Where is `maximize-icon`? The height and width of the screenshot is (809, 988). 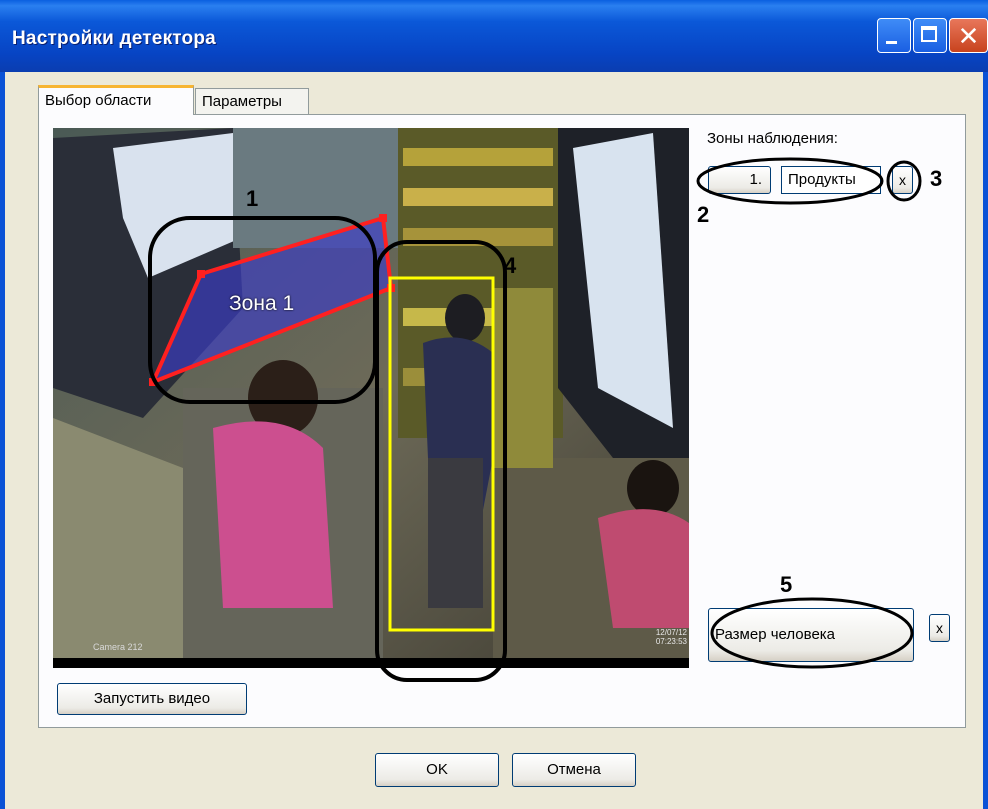 maximize-icon is located at coordinates (929, 34).